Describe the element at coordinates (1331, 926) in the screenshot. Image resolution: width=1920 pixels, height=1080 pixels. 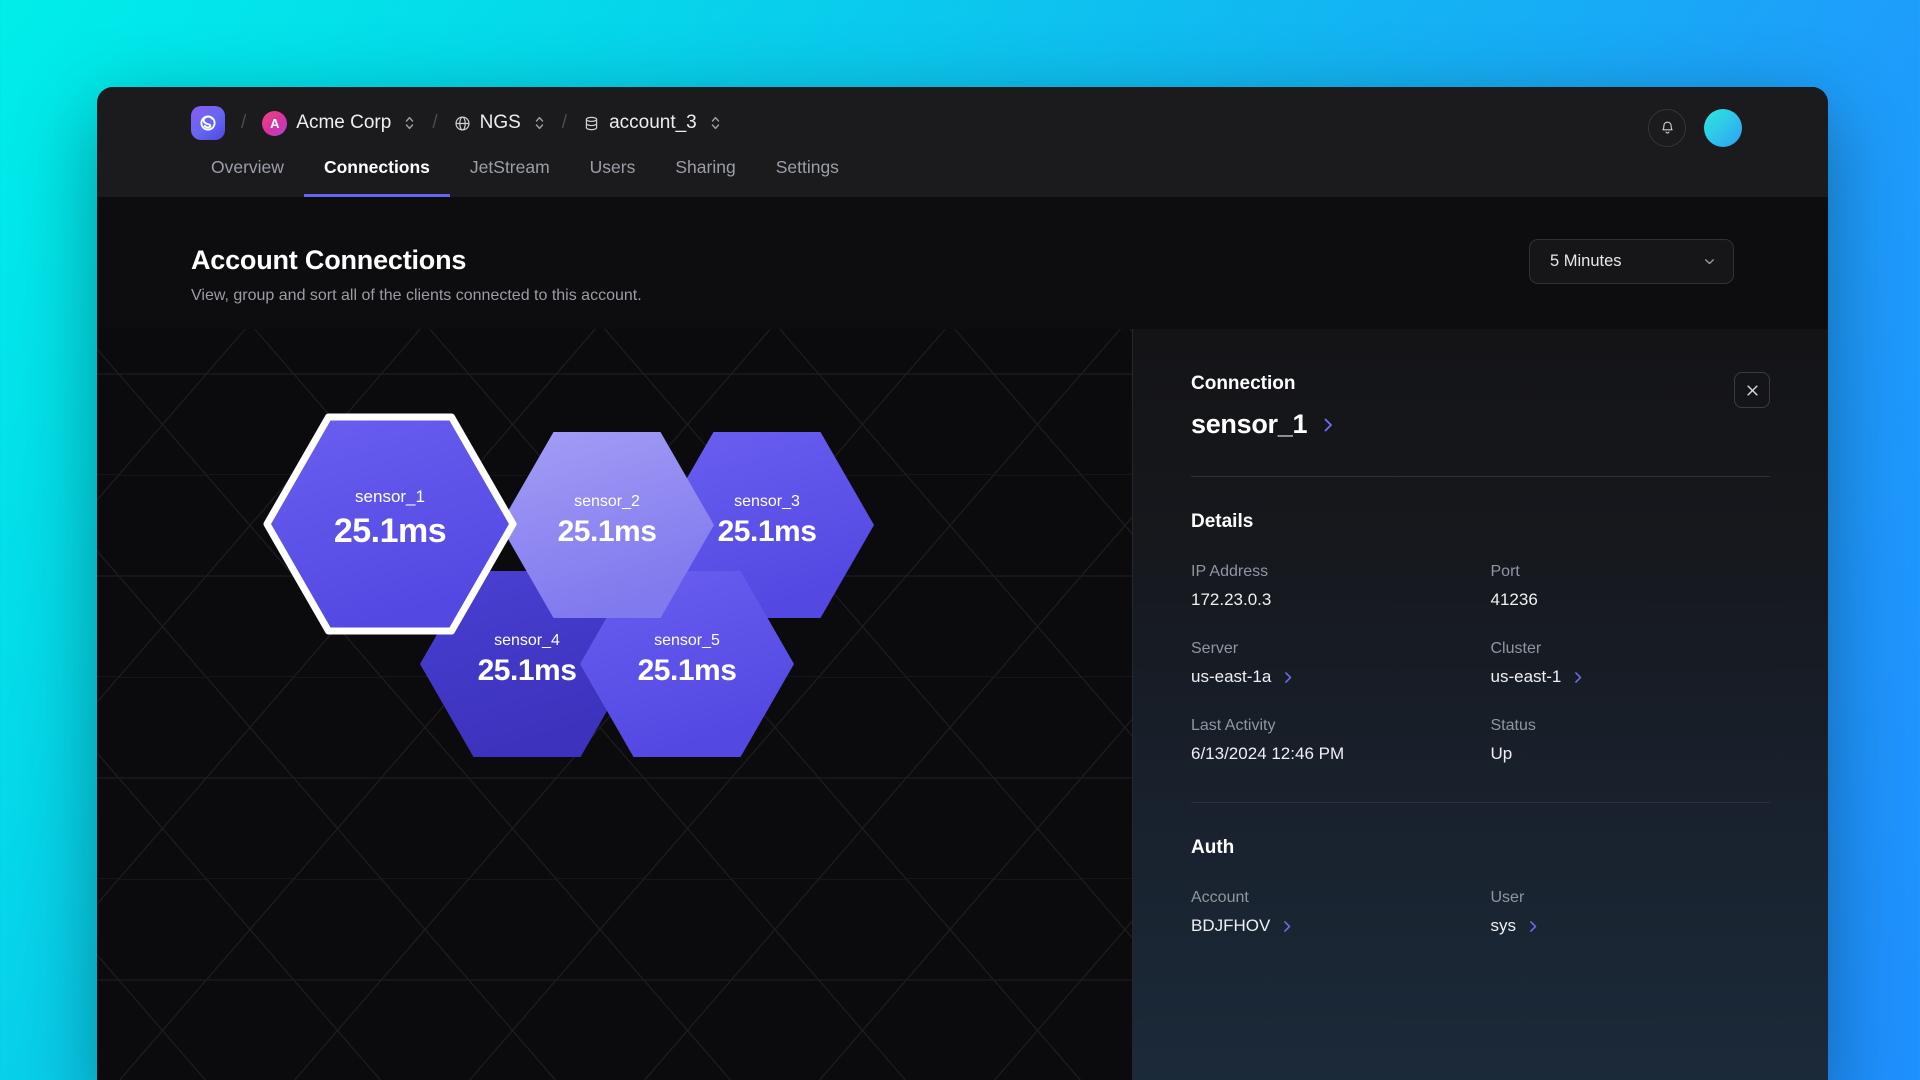
I see `field-value: BDJFHOV` at that location.